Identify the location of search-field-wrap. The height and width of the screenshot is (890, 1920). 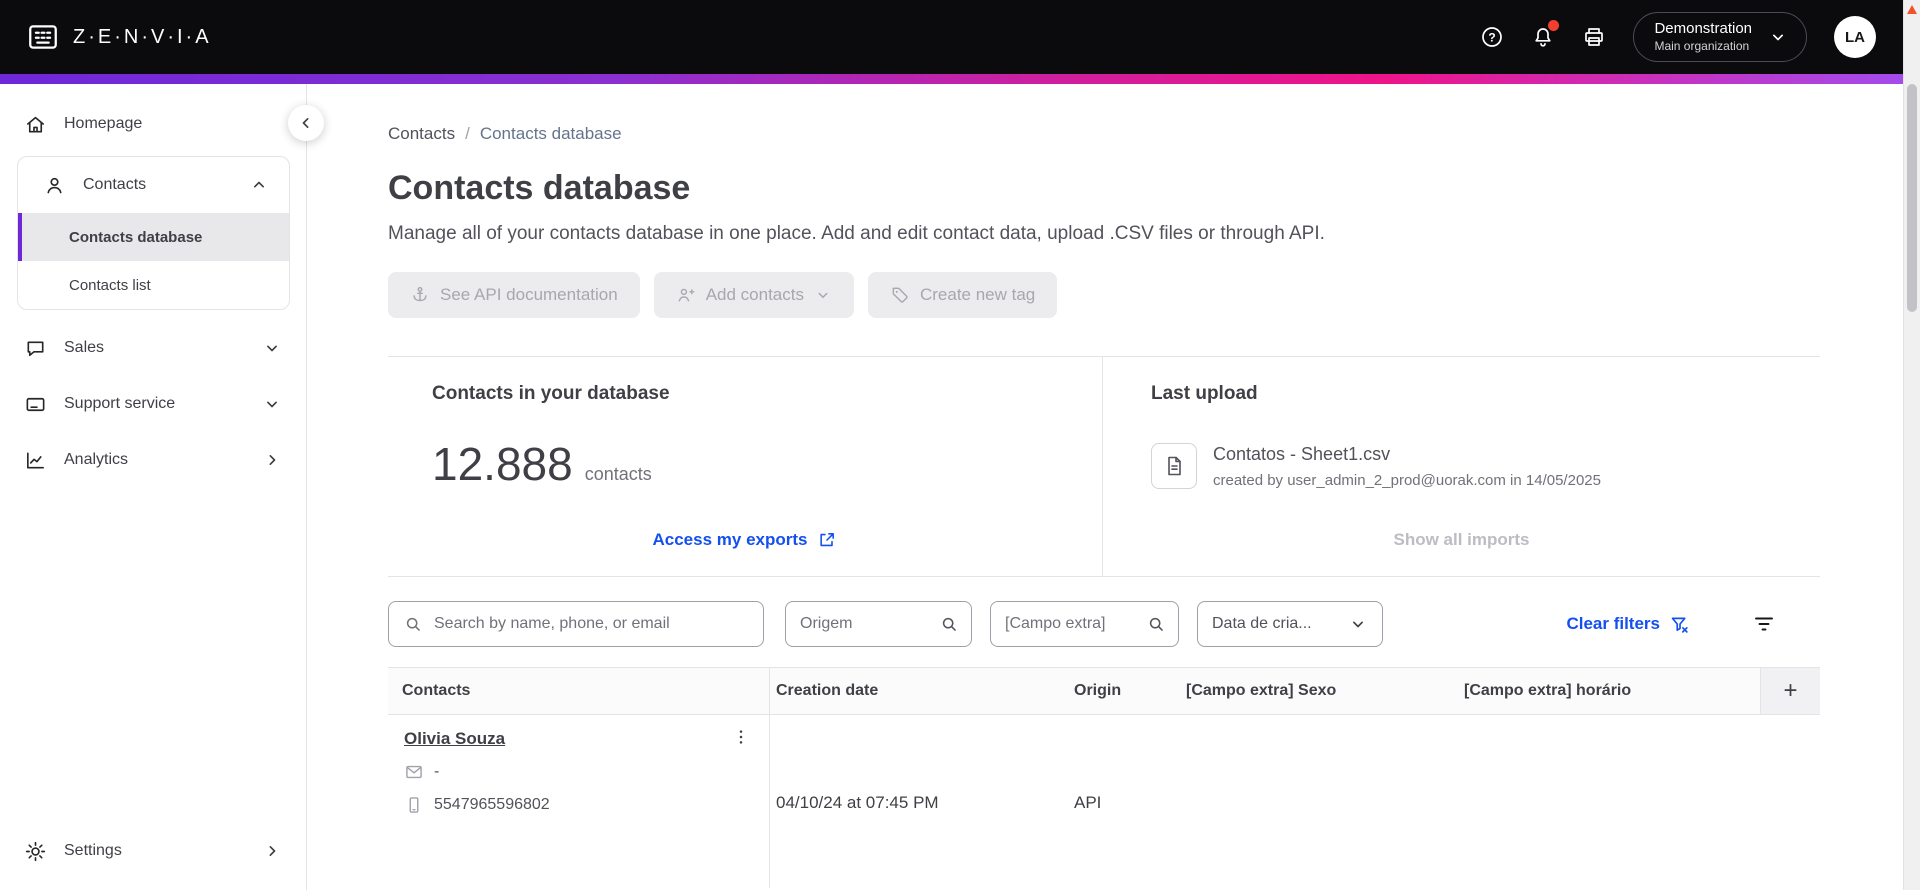
(576, 624).